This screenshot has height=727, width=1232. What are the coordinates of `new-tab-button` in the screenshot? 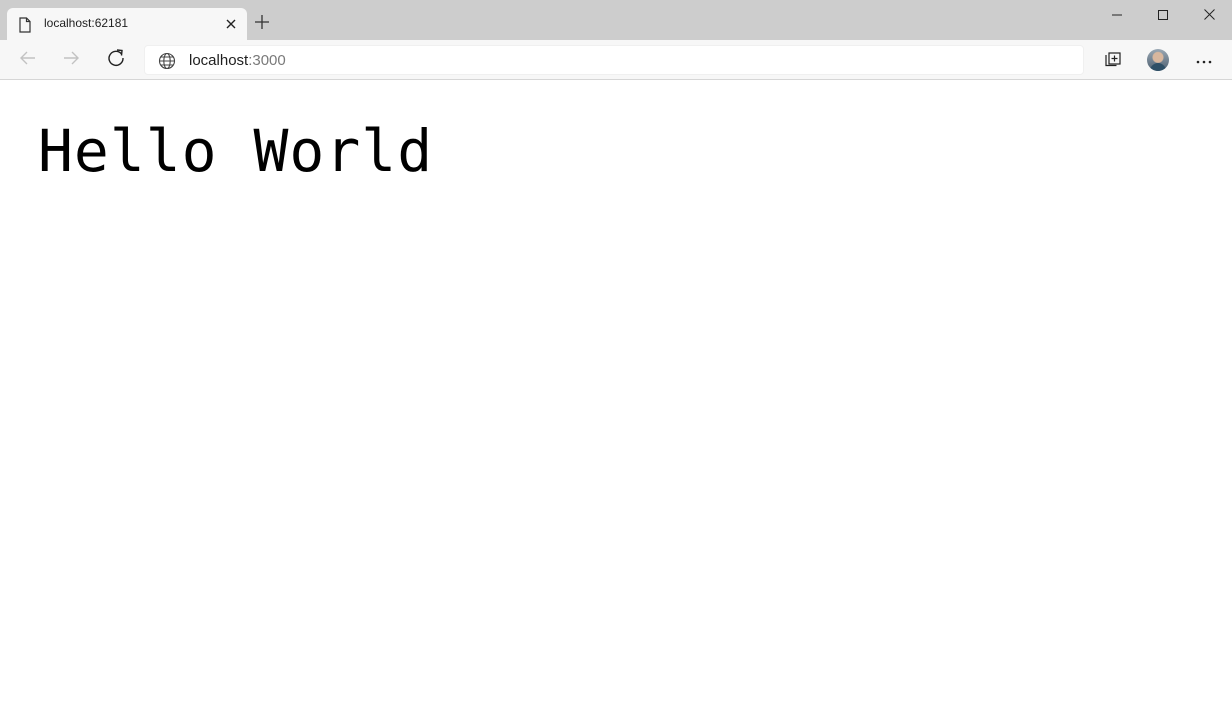 It's located at (262, 24).